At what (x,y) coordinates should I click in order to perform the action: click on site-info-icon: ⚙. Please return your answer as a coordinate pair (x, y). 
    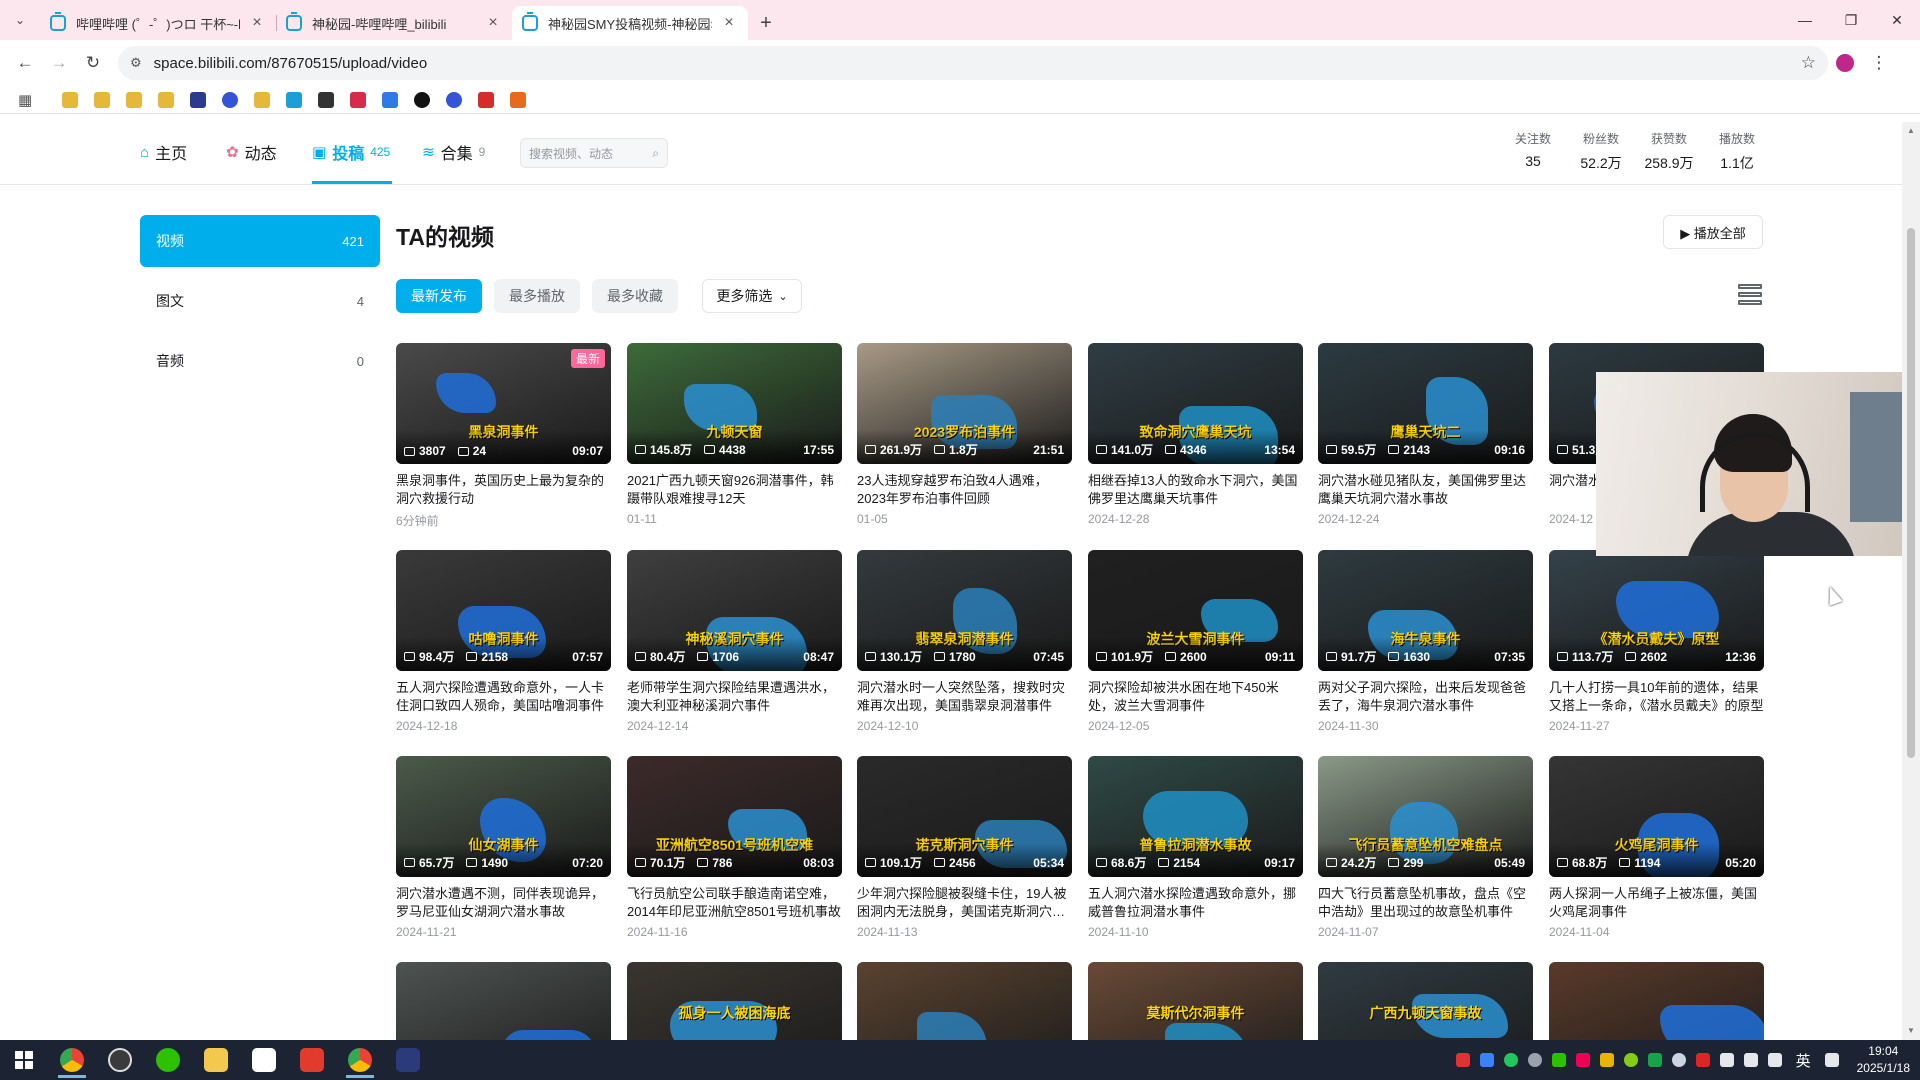
    Looking at the image, I should click on (136, 63).